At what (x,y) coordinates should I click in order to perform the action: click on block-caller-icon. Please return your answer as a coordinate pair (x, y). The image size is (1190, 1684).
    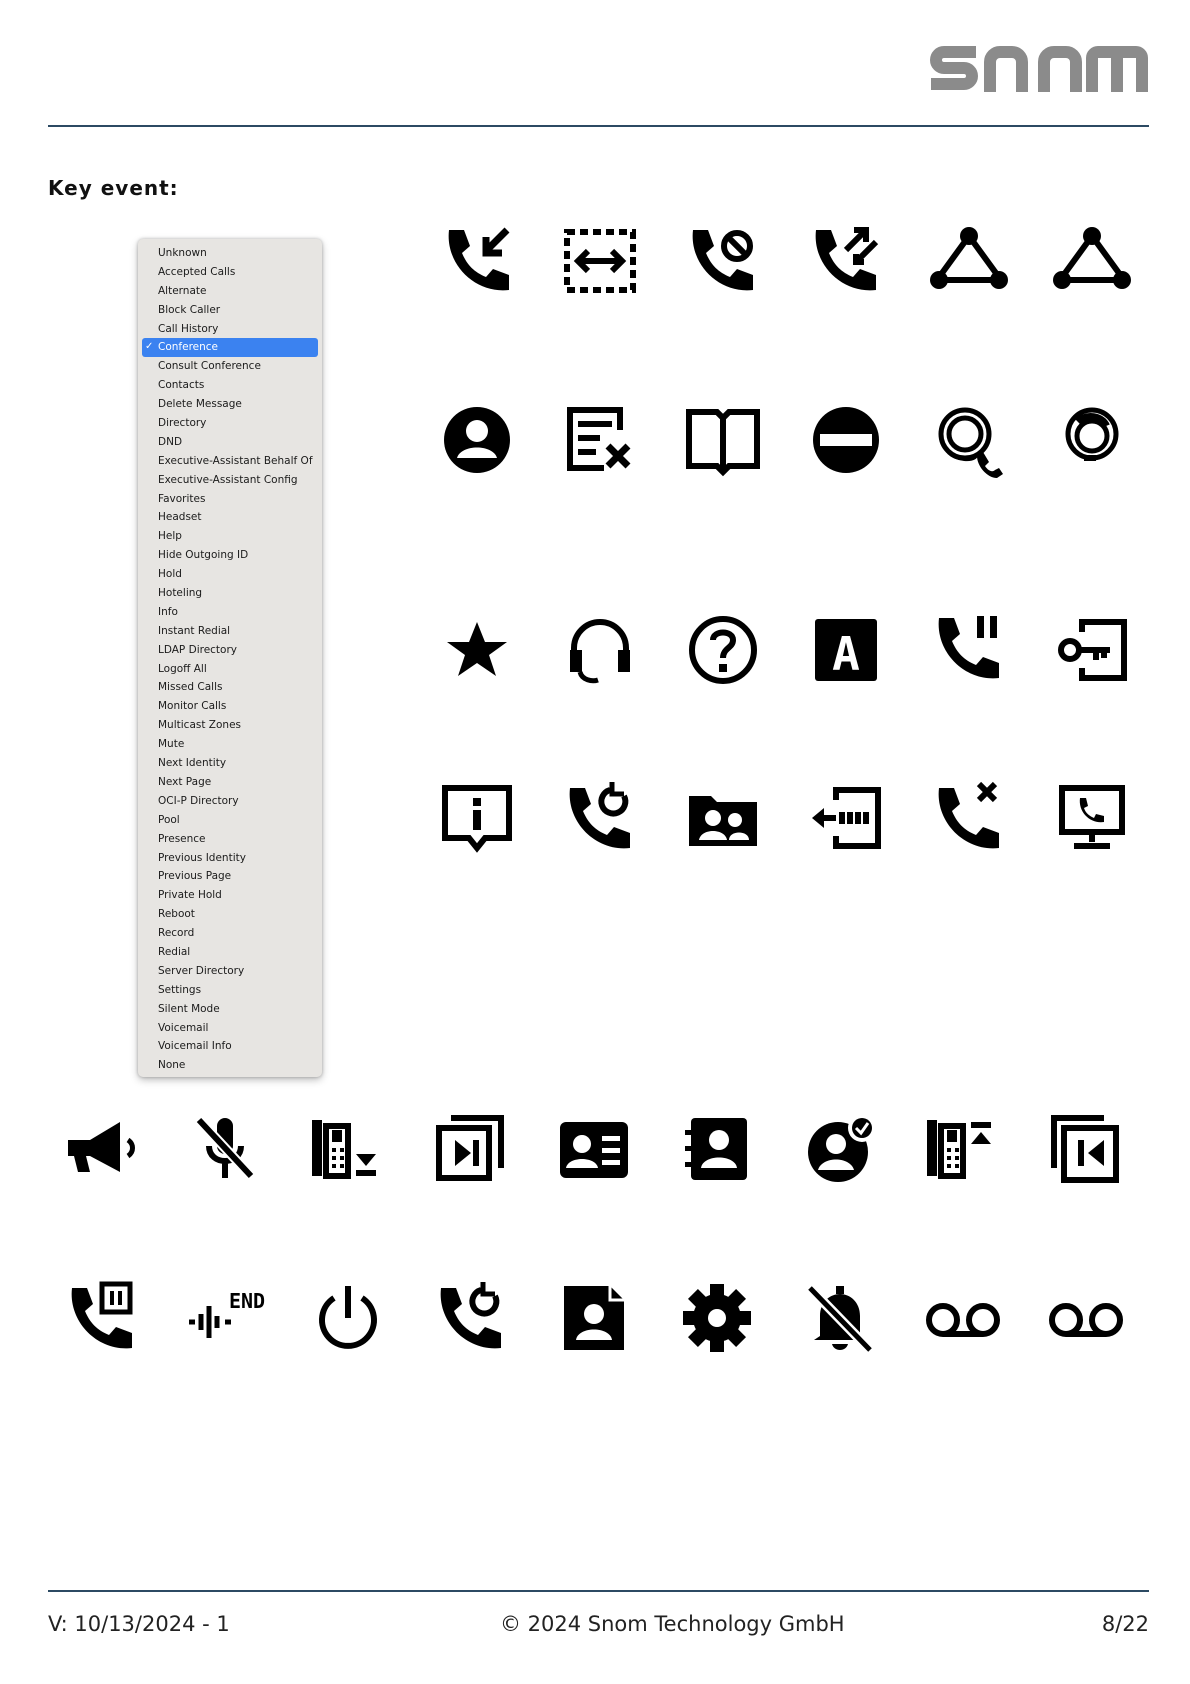
    Looking at the image, I should click on (723, 262).